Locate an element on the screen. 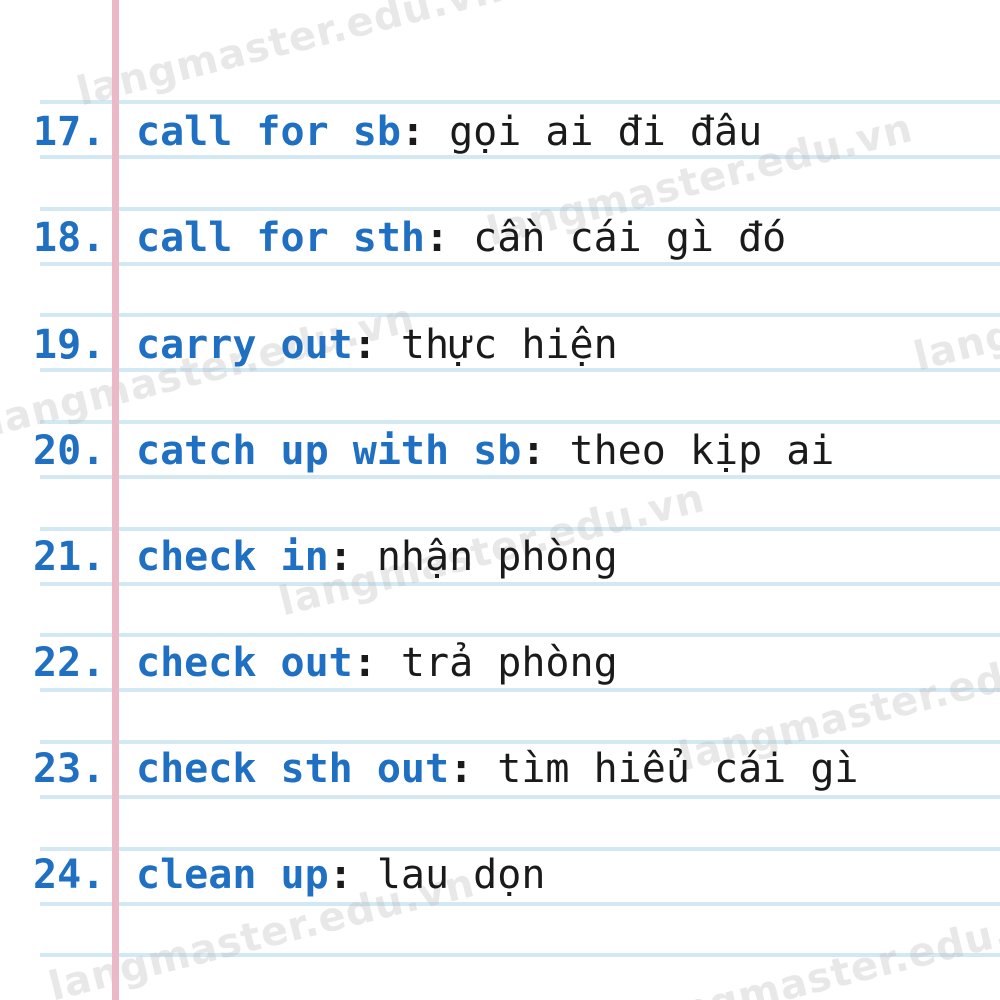  vocab-entry: 22. check out: trả phòng is located at coordinates (500, 663).